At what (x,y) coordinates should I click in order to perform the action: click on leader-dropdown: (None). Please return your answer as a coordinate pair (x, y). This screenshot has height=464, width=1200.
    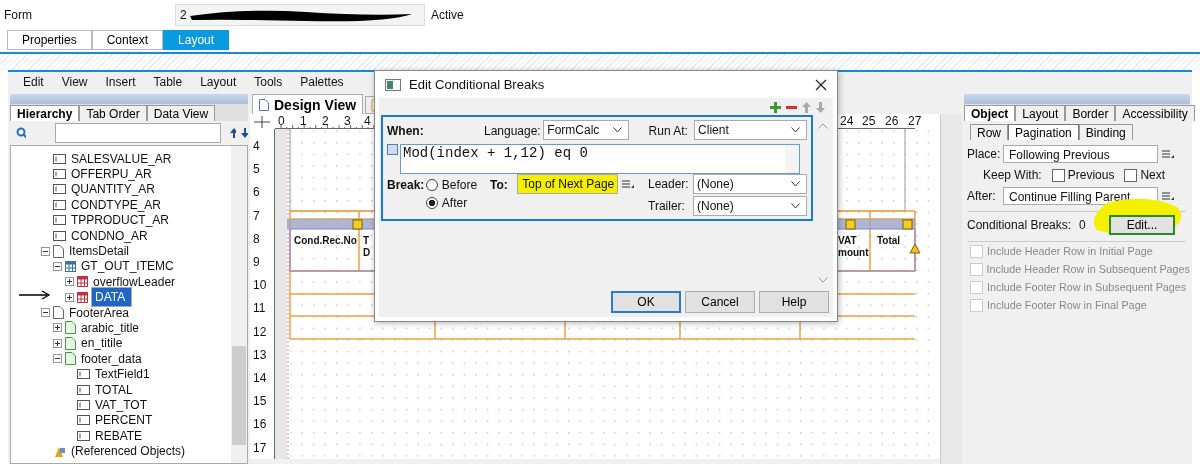
    Looking at the image, I should click on (750, 184).